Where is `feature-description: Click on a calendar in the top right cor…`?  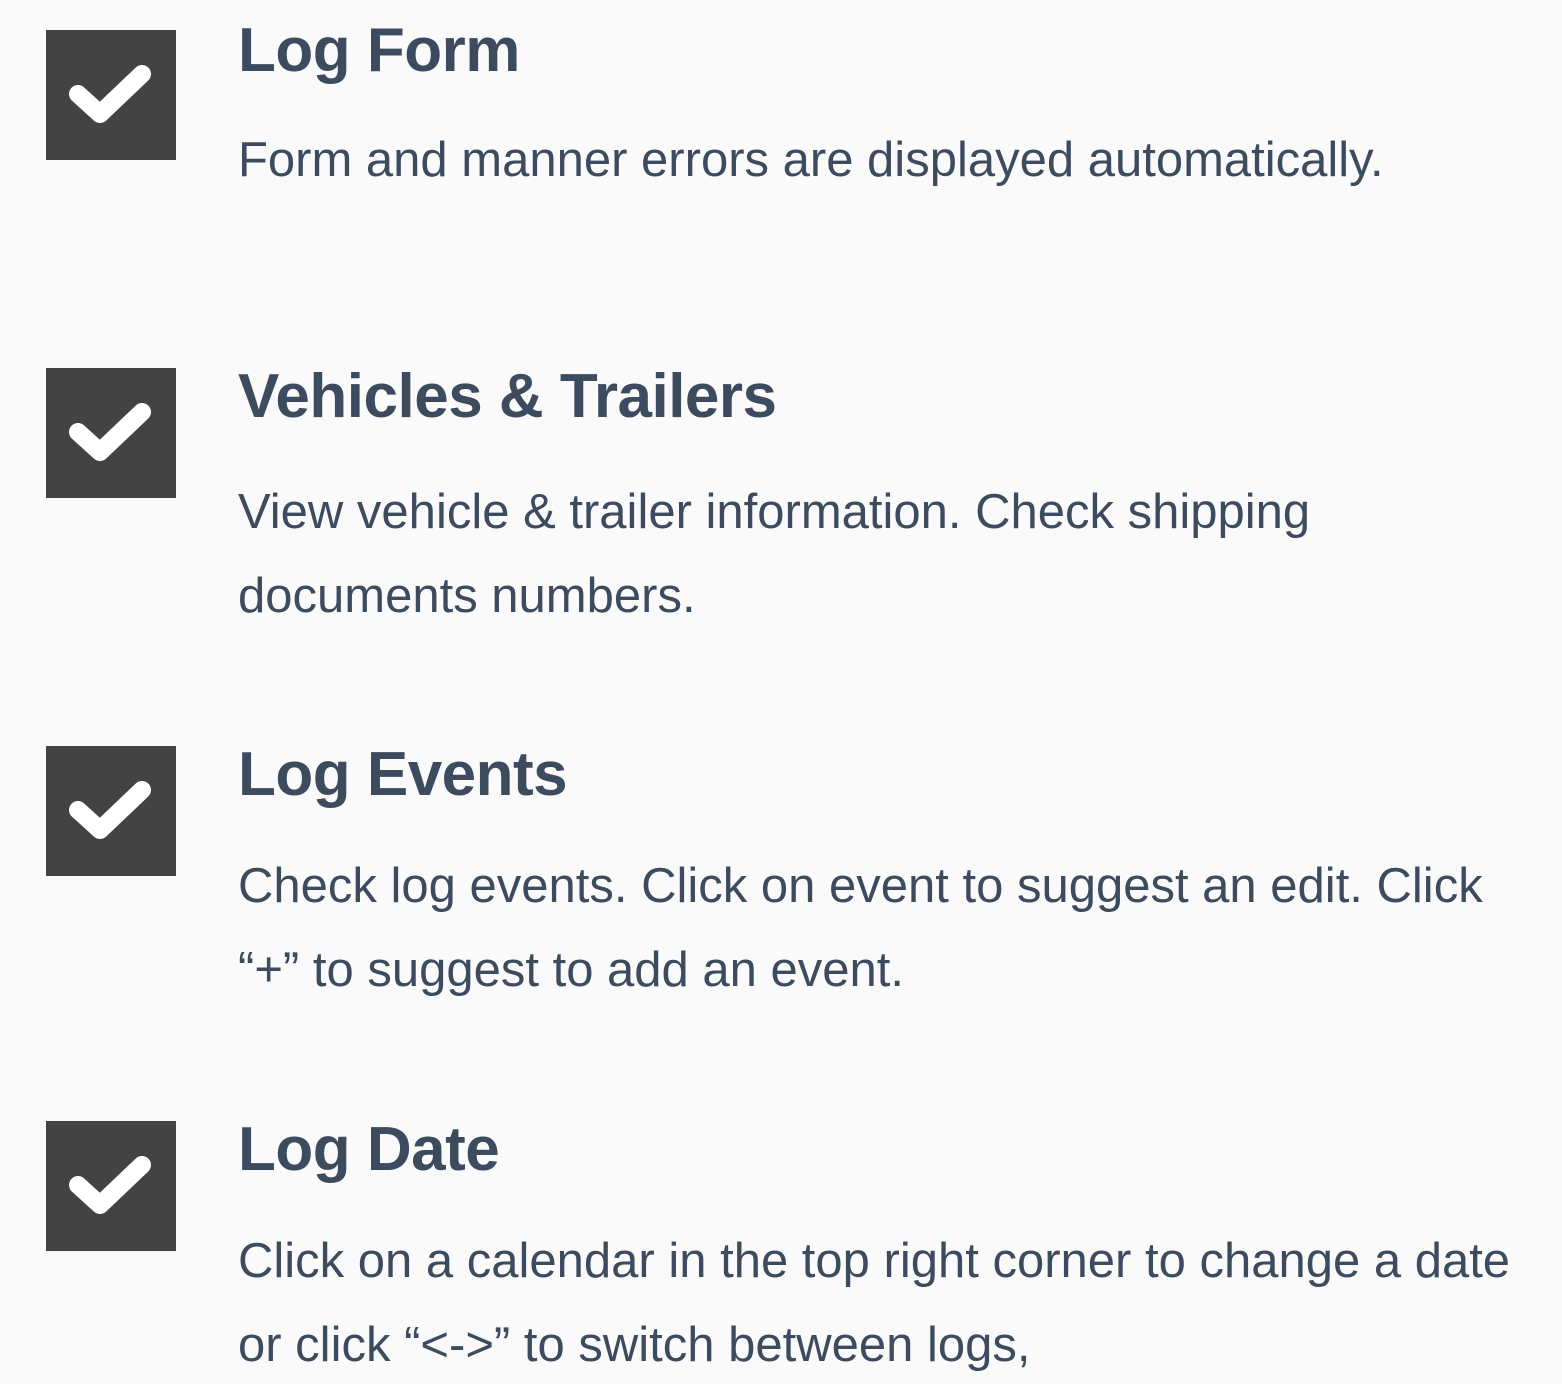
feature-description: Click on a calendar in the top right cor… is located at coordinates (874, 1303).